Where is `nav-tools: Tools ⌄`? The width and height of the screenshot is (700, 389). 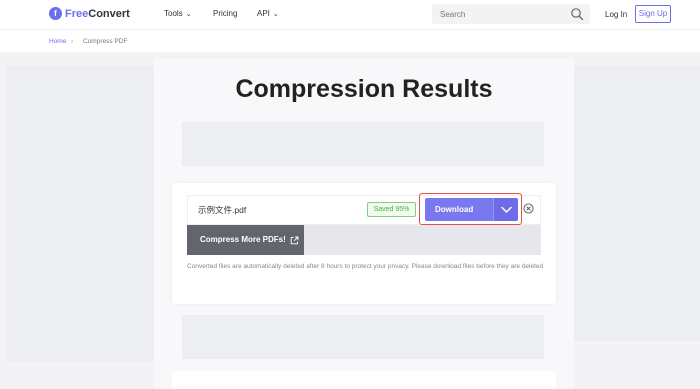
nav-tools: Tools ⌄ is located at coordinates (178, 13).